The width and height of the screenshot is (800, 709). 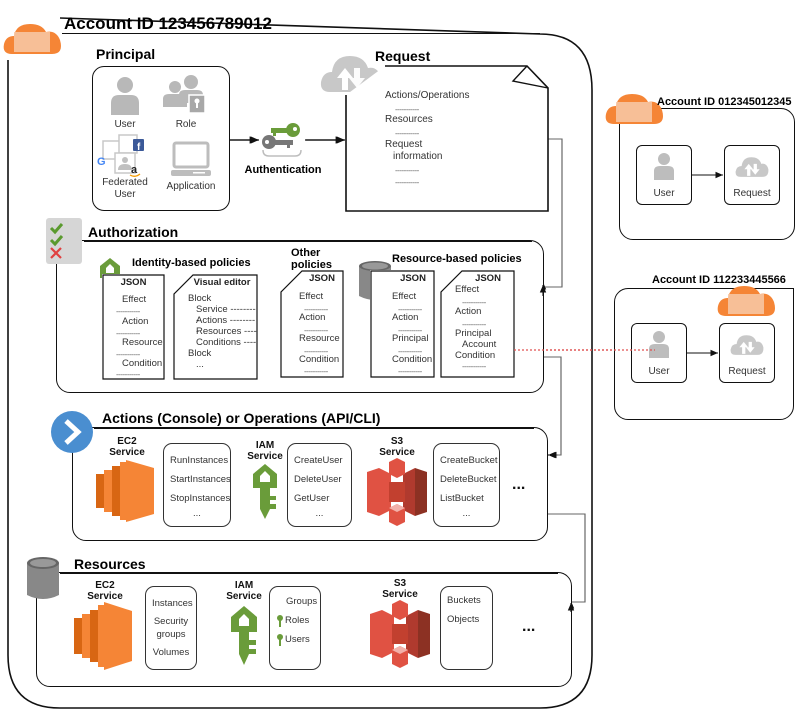 What do you see at coordinates (457, 259) in the screenshot?
I see `resource-policies-title: Resource-based policies` at bounding box center [457, 259].